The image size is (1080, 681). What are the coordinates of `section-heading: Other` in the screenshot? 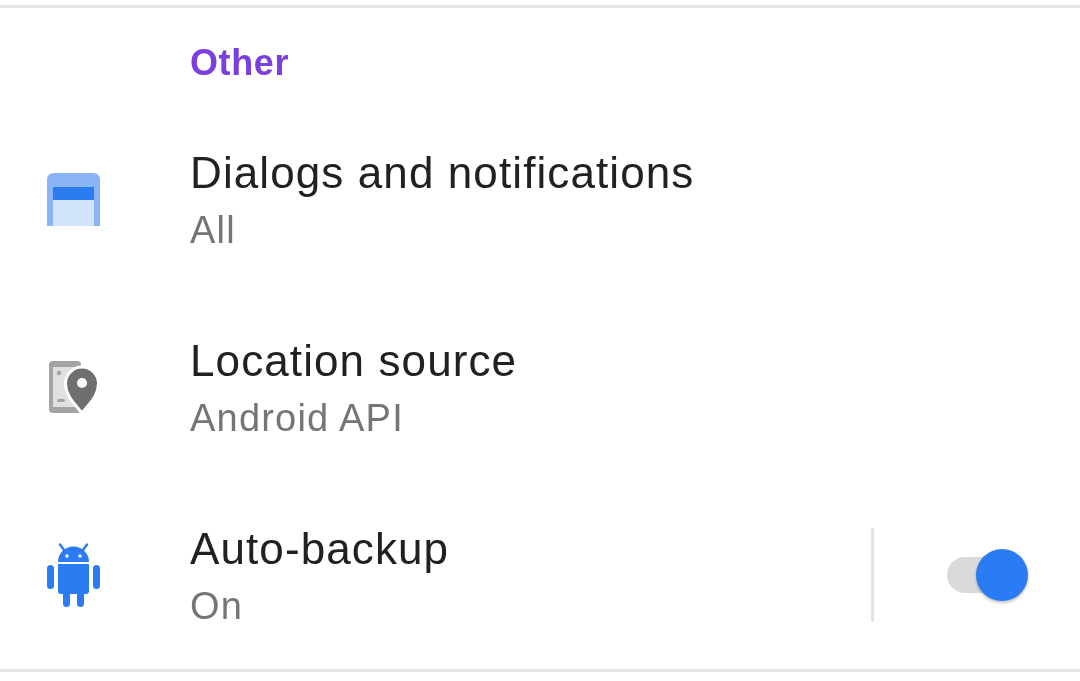 It's located at (239, 63).